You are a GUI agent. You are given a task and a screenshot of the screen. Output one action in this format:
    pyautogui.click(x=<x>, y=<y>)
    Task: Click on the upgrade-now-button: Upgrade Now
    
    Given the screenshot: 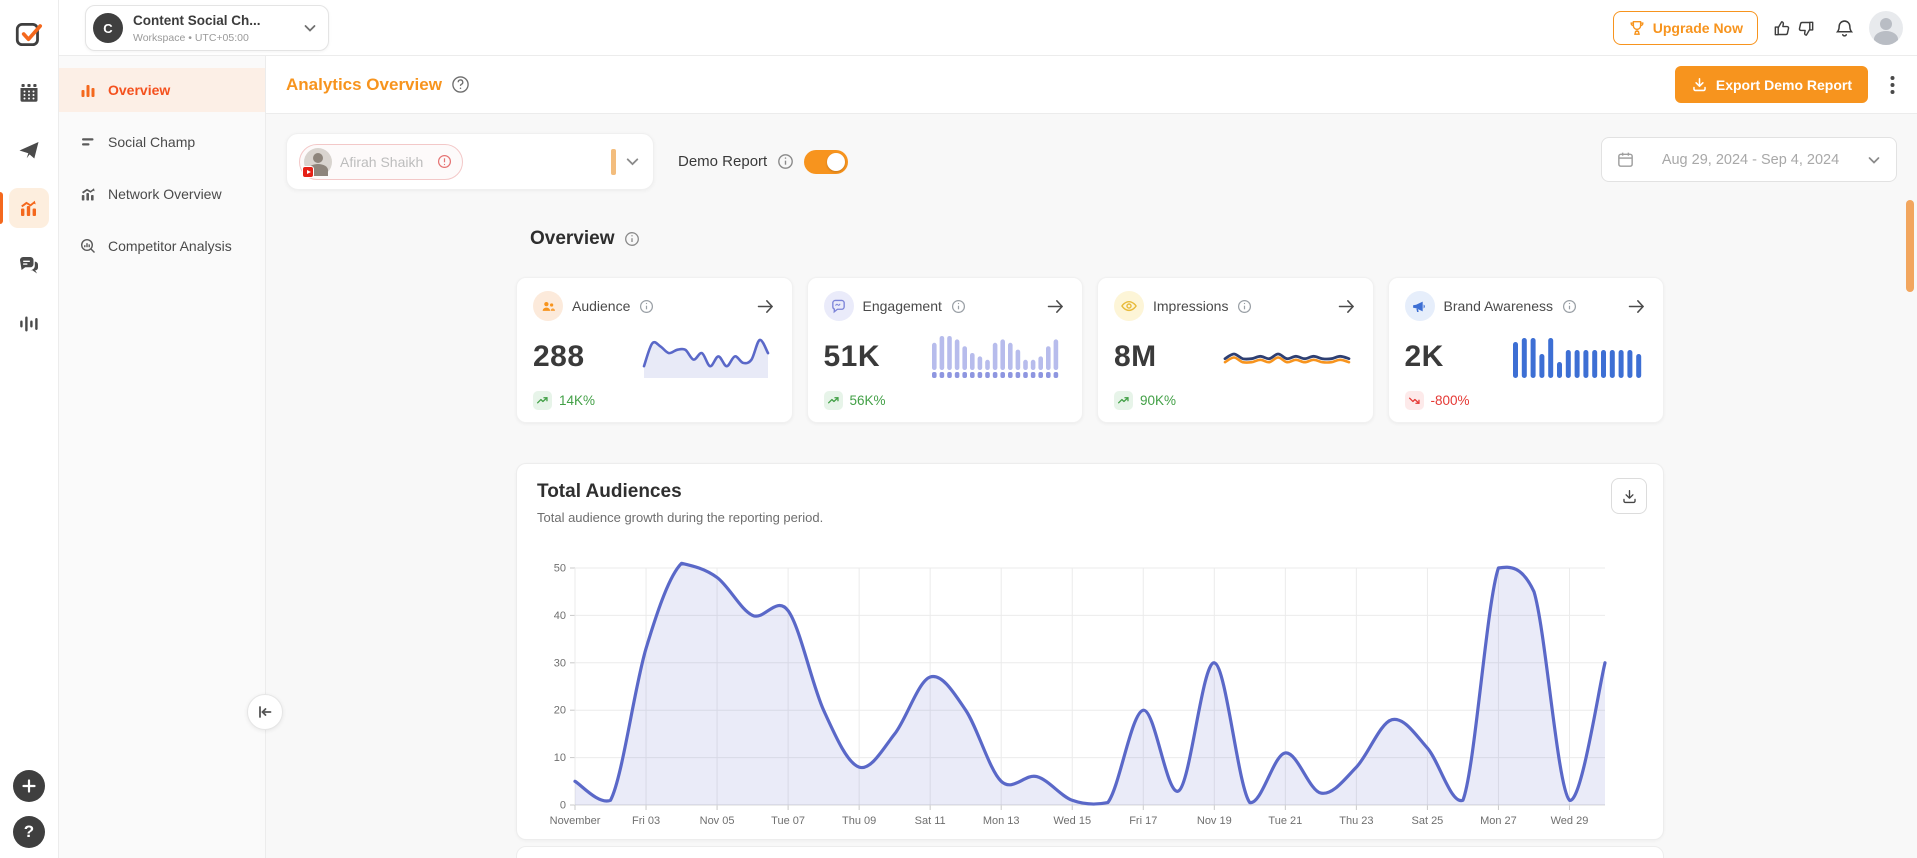 What is the action you would take?
    pyautogui.click(x=1685, y=28)
    